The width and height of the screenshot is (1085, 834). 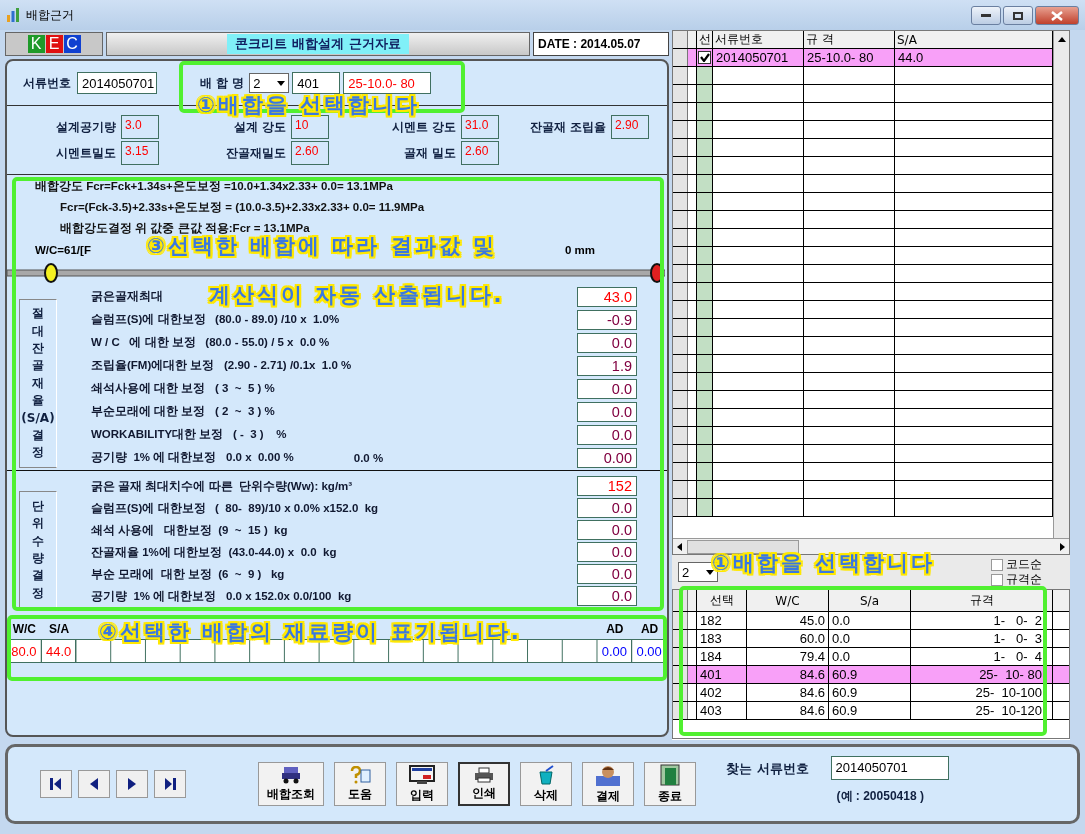 I want to click on column-header: 서류번호, so click(x=758, y=39).